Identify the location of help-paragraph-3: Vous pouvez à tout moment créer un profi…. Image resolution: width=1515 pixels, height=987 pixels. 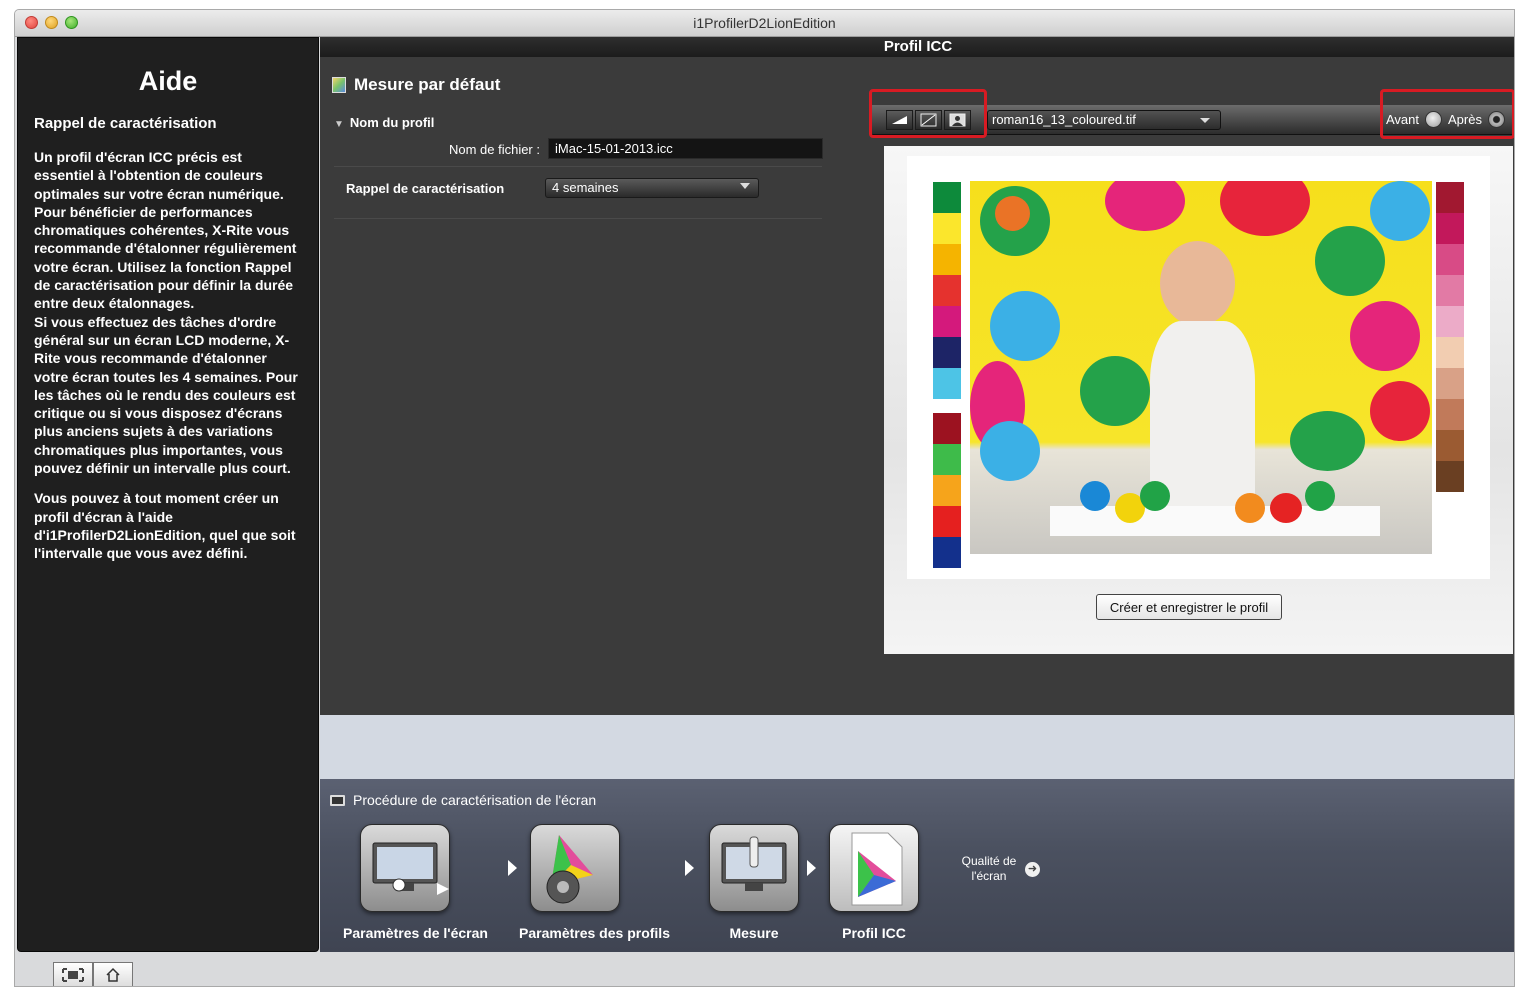
(165, 526).